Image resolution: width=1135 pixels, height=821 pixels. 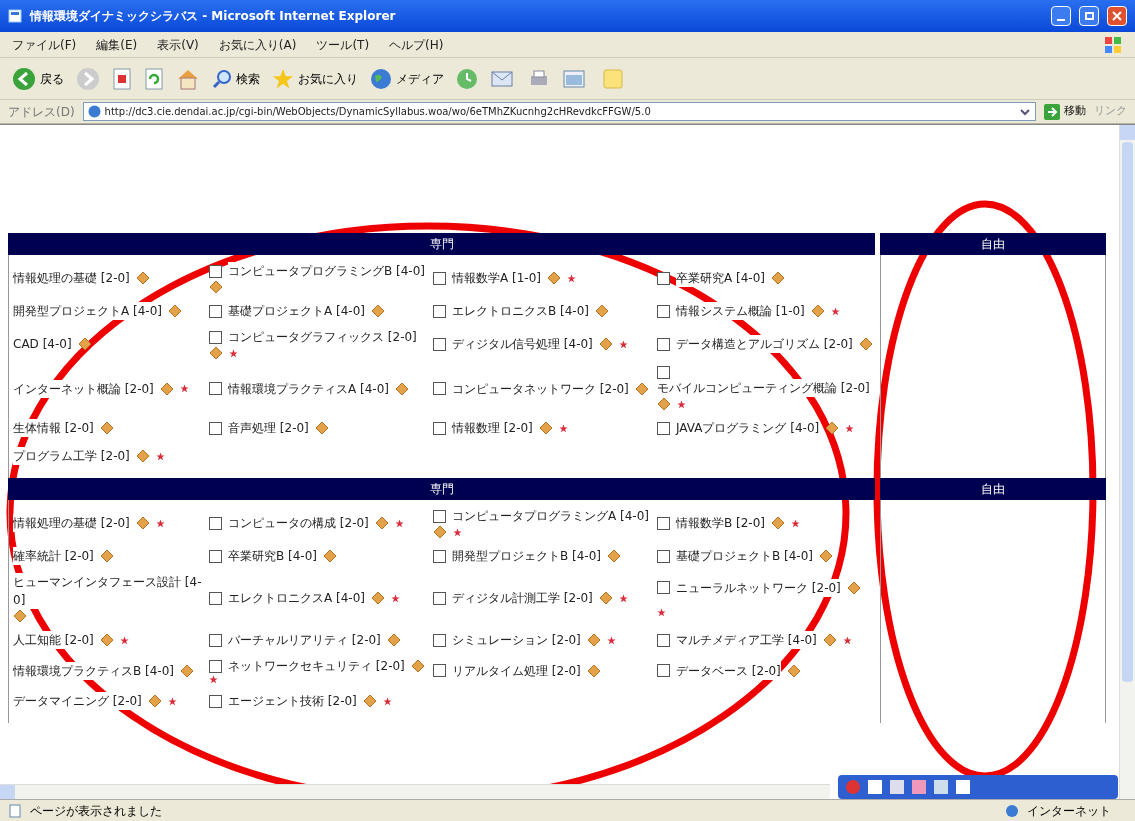 What do you see at coordinates (415, 791) in the screenshot?
I see `horizontal-scrollbar` at bounding box center [415, 791].